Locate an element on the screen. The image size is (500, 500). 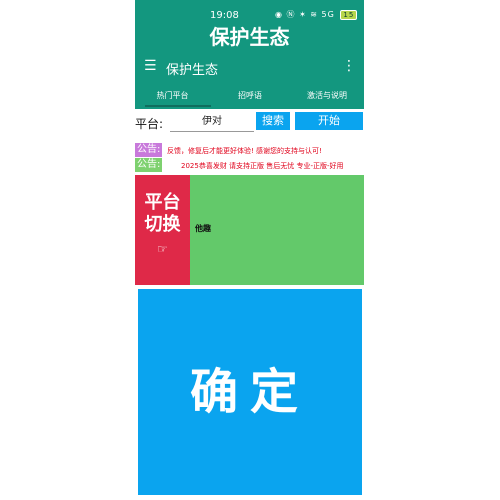
notice-text: 2025恭喜发财 请支持正版 售后无忧 专业-正版-好用 is located at coordinates (262, 166).